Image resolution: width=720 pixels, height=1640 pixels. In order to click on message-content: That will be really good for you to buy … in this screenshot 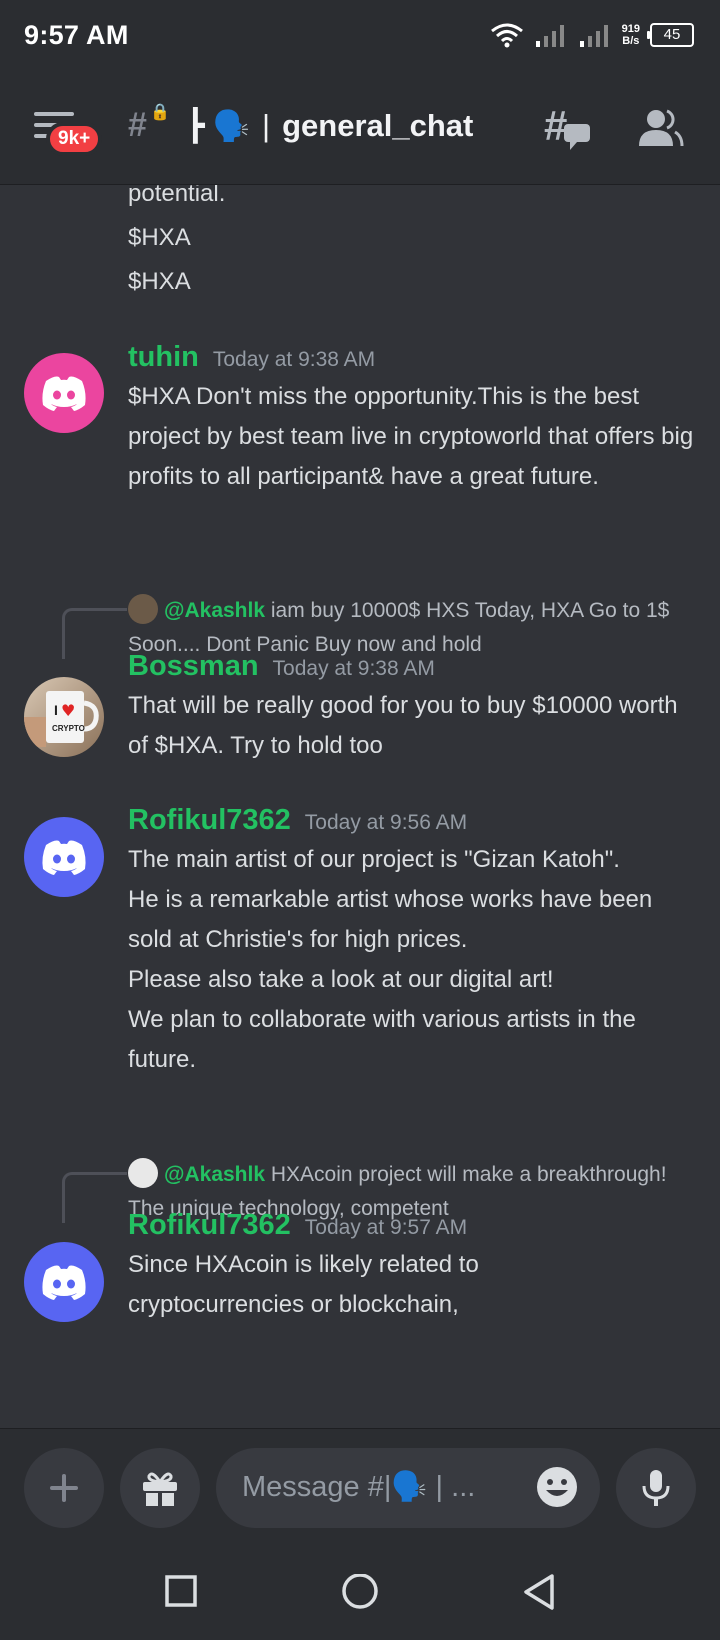, I will do `click(403, 725)`.